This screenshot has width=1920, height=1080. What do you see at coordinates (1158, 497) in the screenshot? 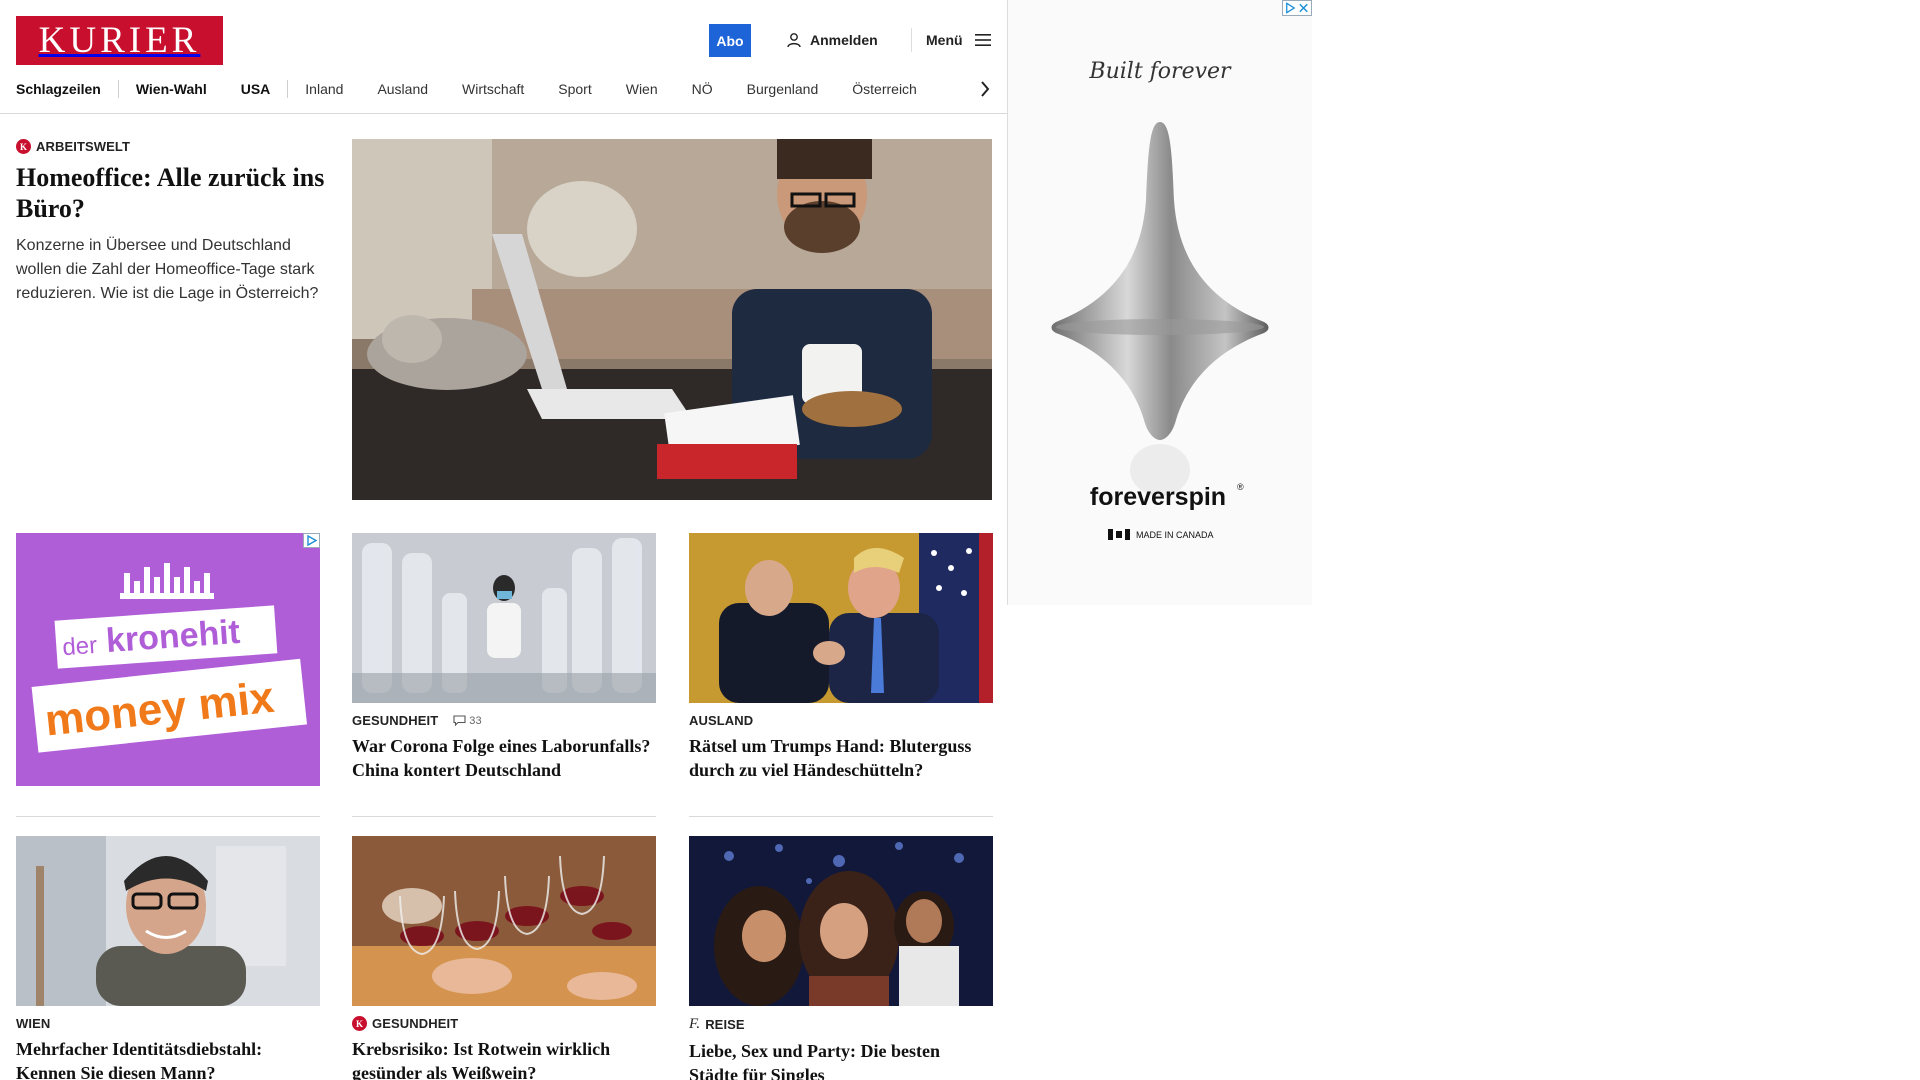
I see `ad-brand: foreverspin` at bounding box center [1158, 497].